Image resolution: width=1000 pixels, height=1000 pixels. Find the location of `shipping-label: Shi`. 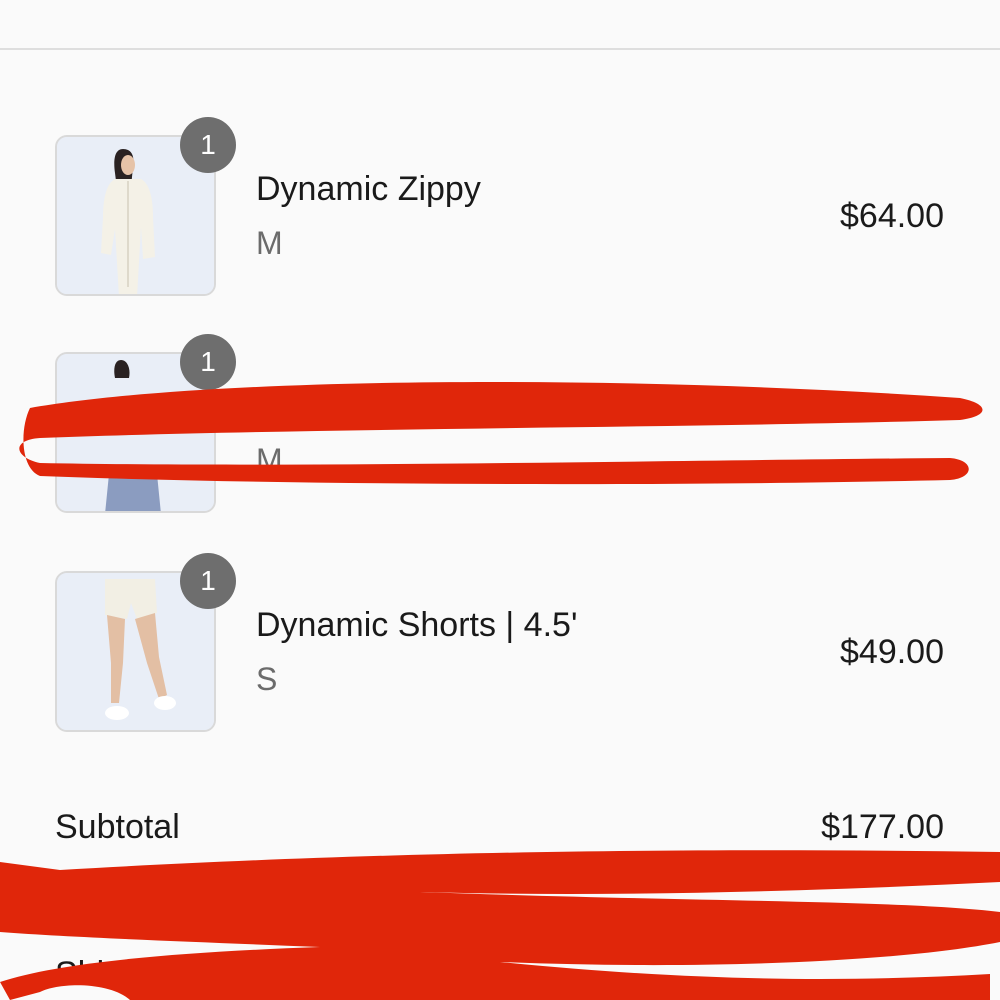

shipping-label: Shi is located at coordinates (80, 974).